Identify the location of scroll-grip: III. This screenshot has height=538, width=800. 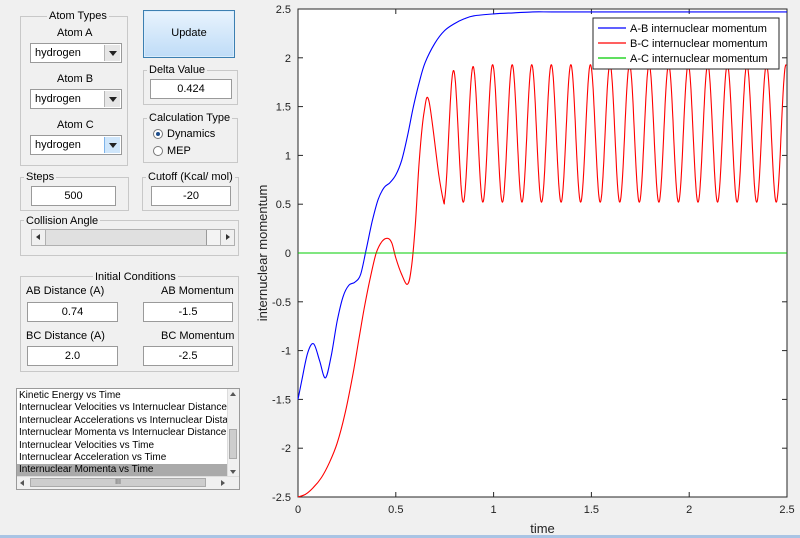
(118, 482).